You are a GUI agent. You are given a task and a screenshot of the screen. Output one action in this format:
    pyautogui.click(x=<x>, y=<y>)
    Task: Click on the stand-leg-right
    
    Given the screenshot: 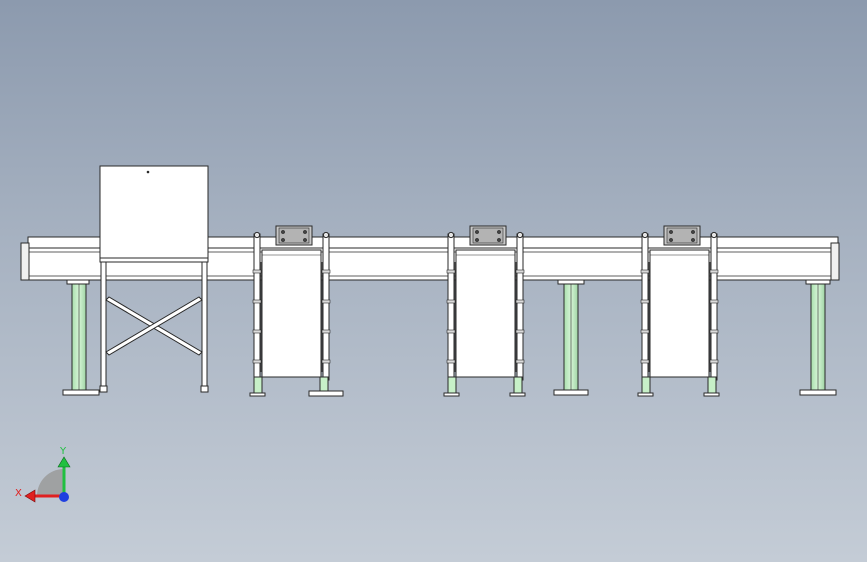 What is the action you would take?
    pyautogui.click(x=204, y=324)
    